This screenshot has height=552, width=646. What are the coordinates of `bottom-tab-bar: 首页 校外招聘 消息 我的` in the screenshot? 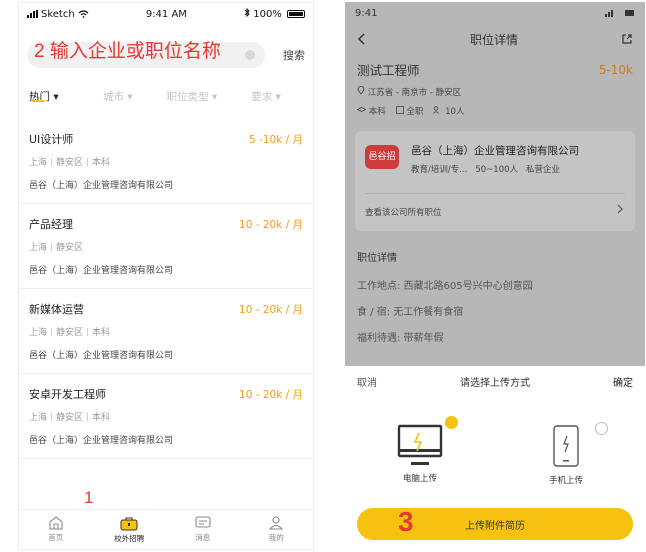 It's located at (166, 529).